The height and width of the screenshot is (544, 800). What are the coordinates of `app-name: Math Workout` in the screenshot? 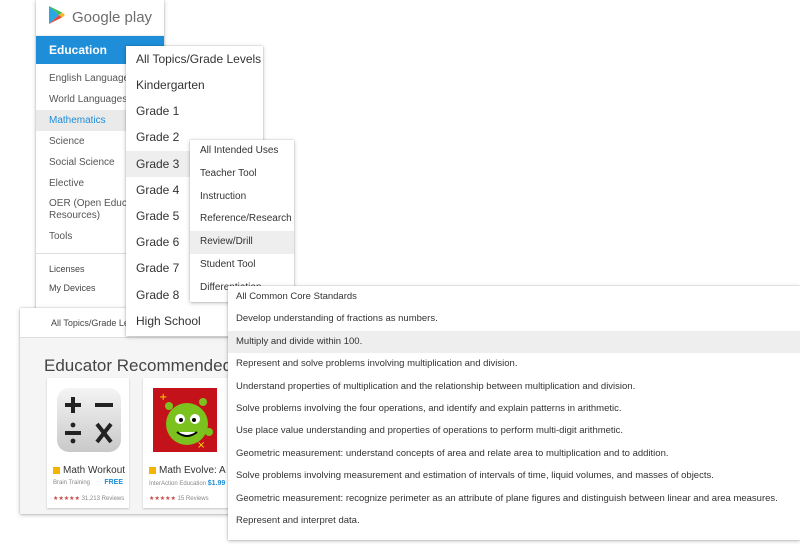 It's located at (89, 470).